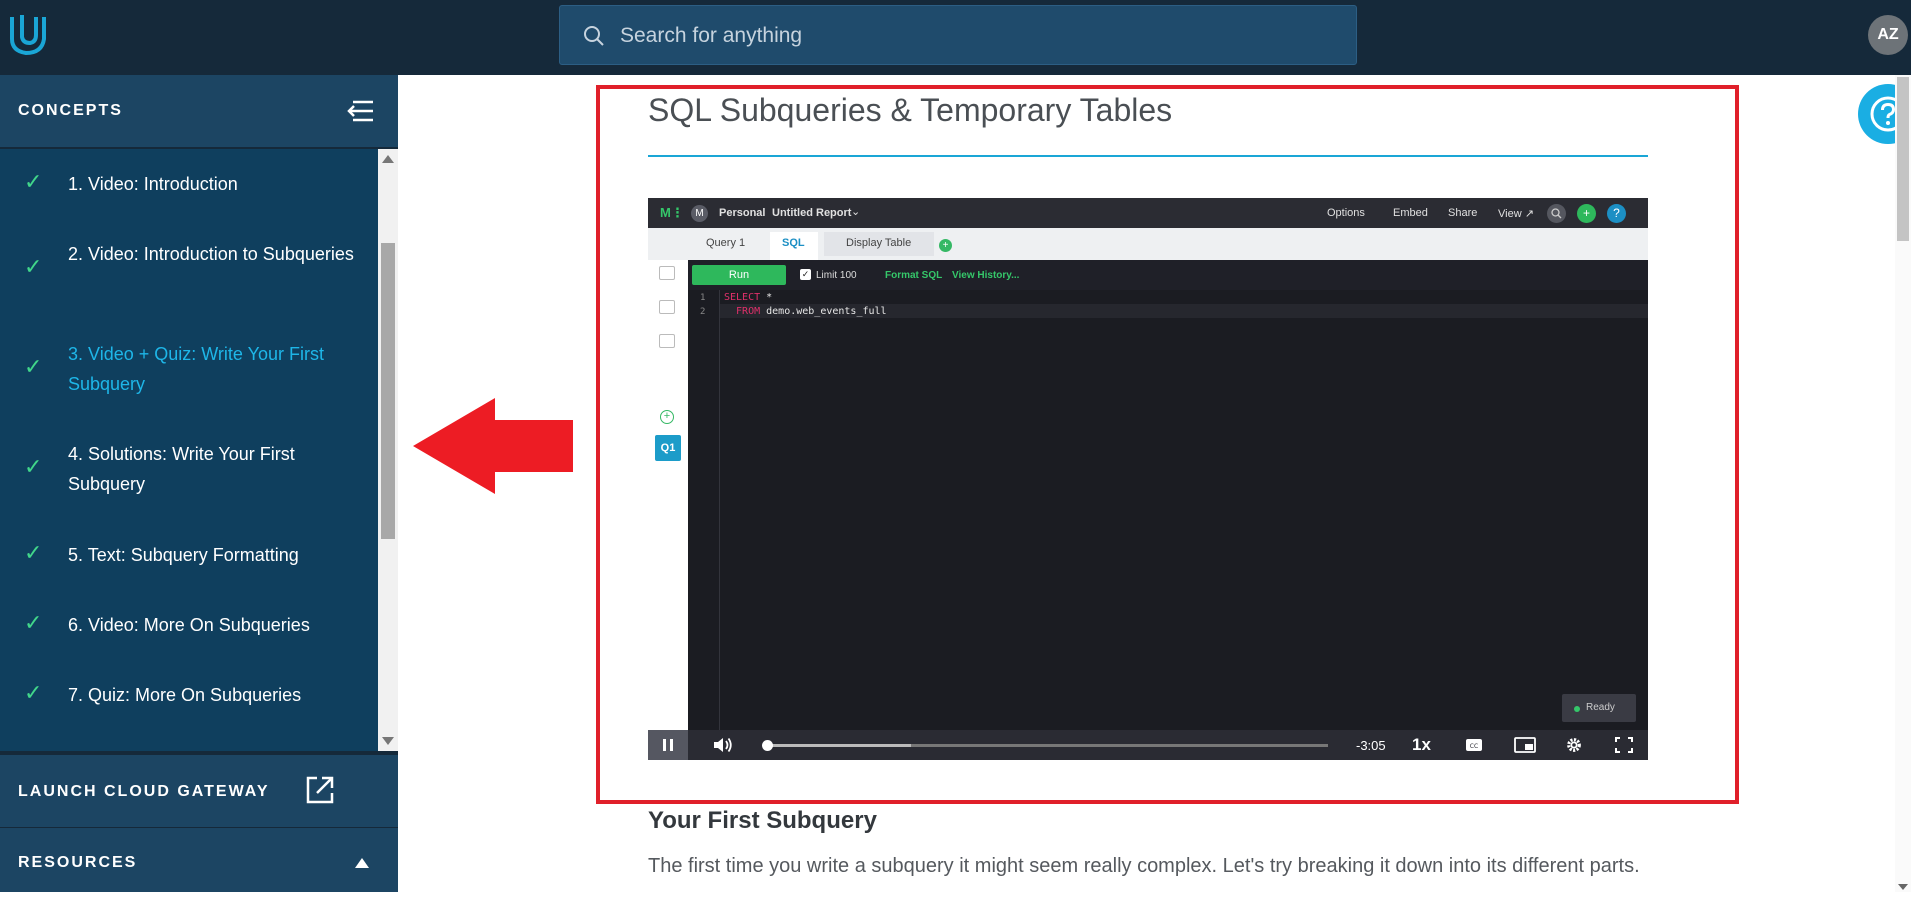  I want to click on buffered-bar, so click(837, 745).